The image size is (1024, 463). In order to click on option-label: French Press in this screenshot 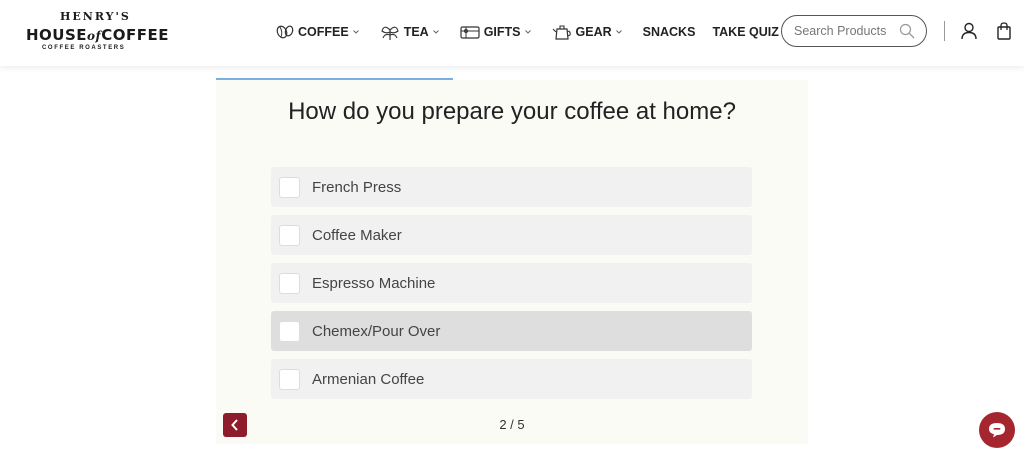, I will do `click(357, 187)`.